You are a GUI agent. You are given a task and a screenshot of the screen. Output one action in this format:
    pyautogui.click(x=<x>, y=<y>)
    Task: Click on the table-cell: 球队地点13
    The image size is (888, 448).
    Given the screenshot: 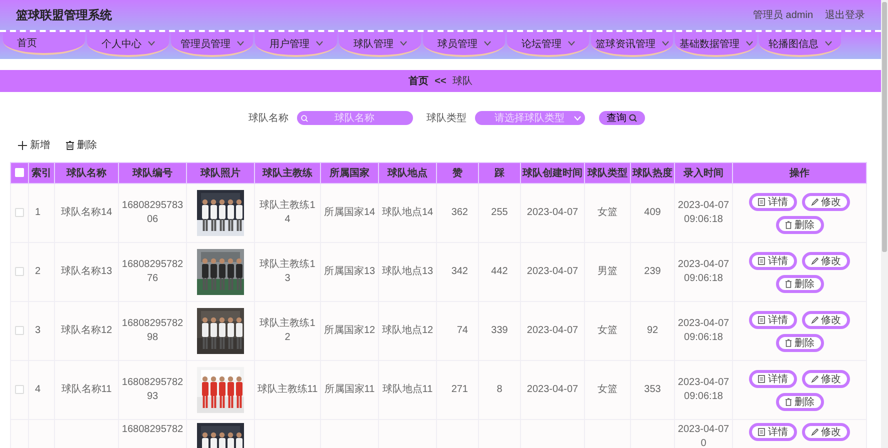 What is the action you would take?
    pyautogui.click(x=408, y=271)
    